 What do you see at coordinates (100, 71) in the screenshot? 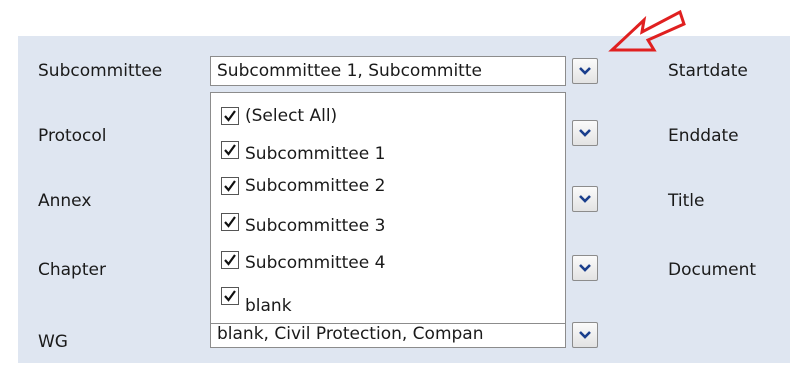
I see `subcommittee-label: Subcommittee` at bounding box center [100, 71].